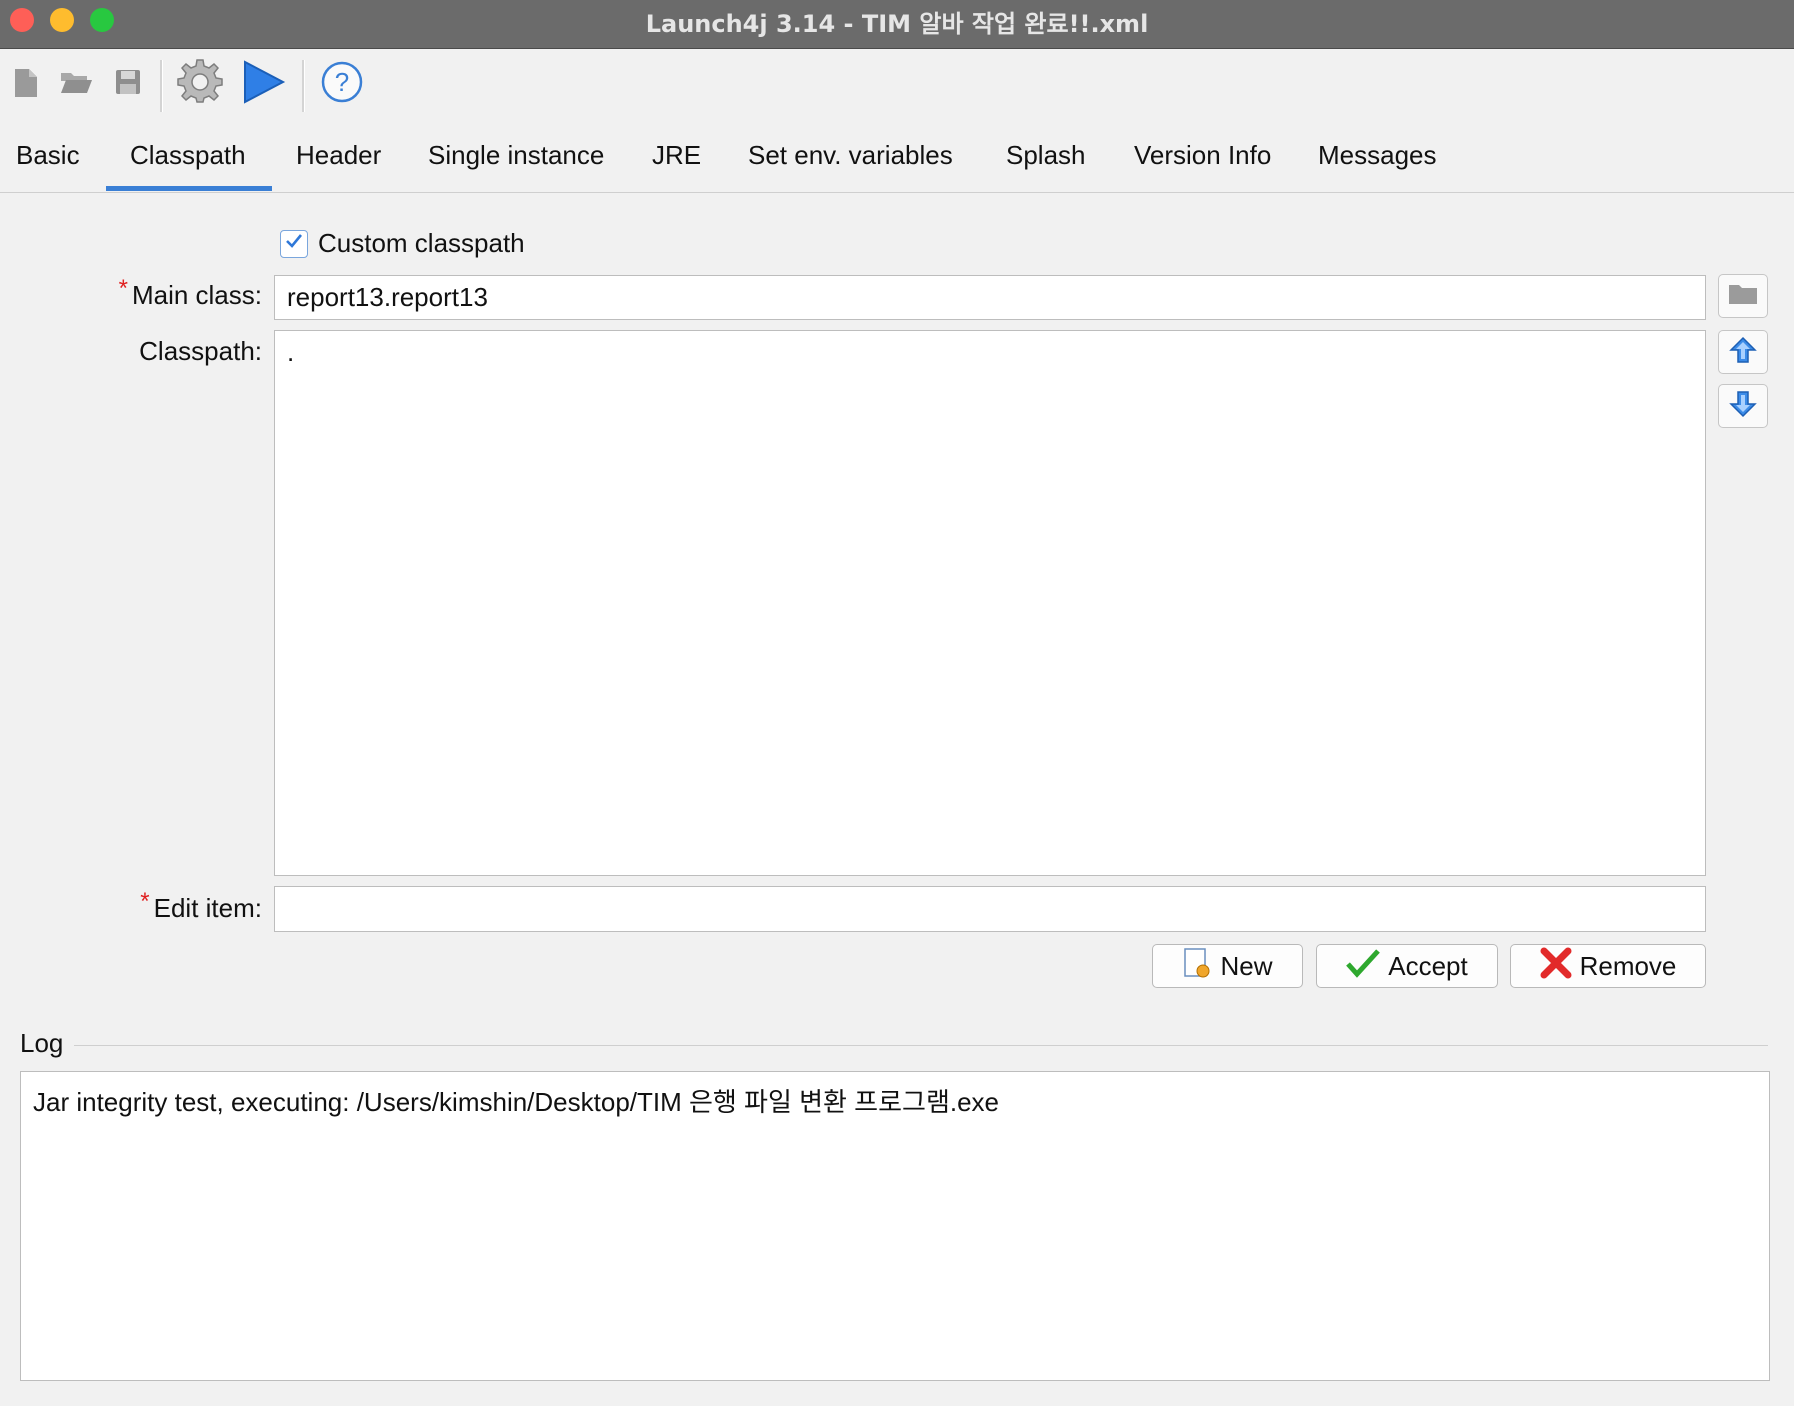 The image size is (1794, 1406). Describe the element at coordinates (1377, 163) in the screenshot. I see `tab-messages: Messages` at that location.